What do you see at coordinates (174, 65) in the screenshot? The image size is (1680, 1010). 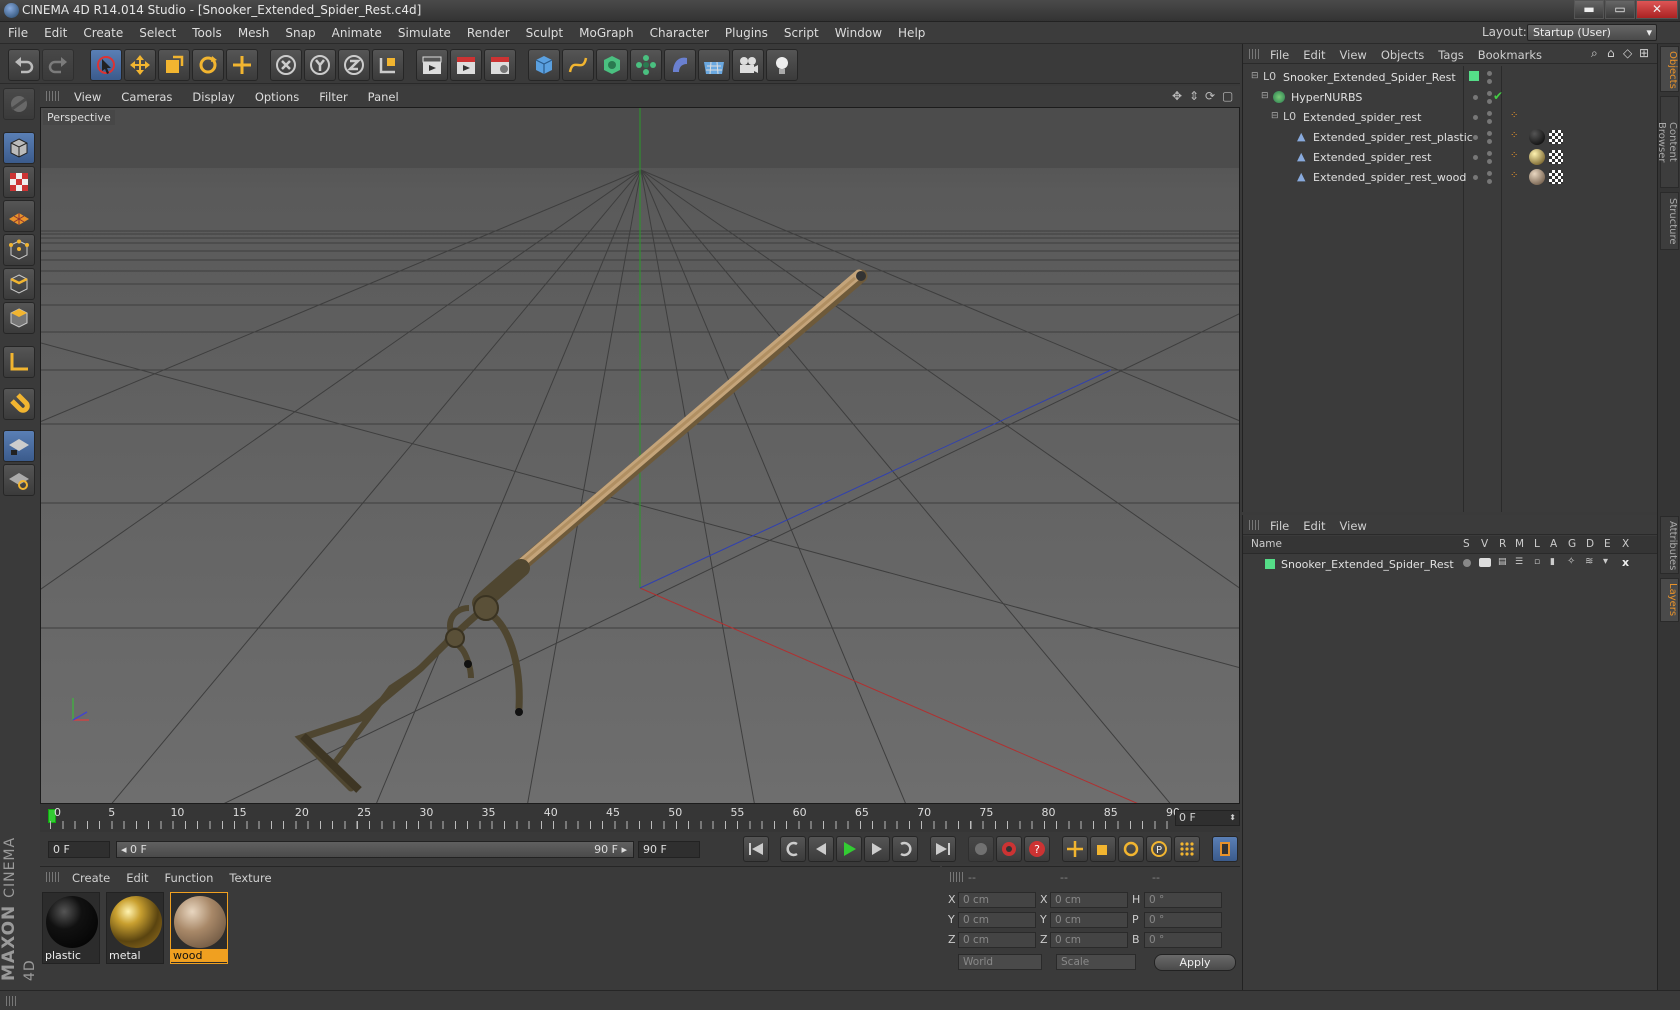 I see `scale-tool-button` at bounding box center [174, 65].